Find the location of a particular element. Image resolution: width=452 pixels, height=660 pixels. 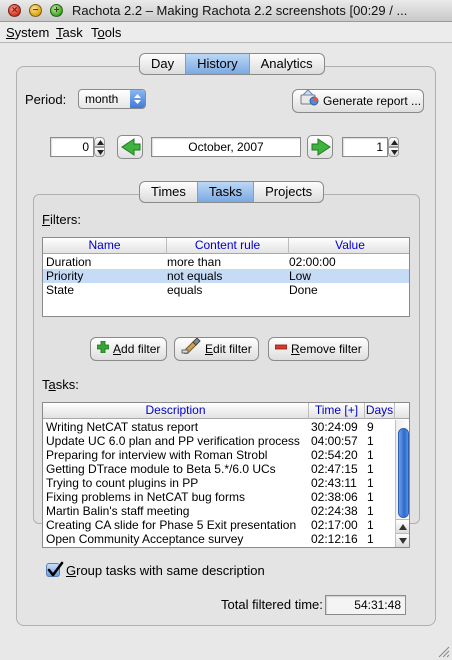

tasks-scrollbar is located at coordinates (402, 483).